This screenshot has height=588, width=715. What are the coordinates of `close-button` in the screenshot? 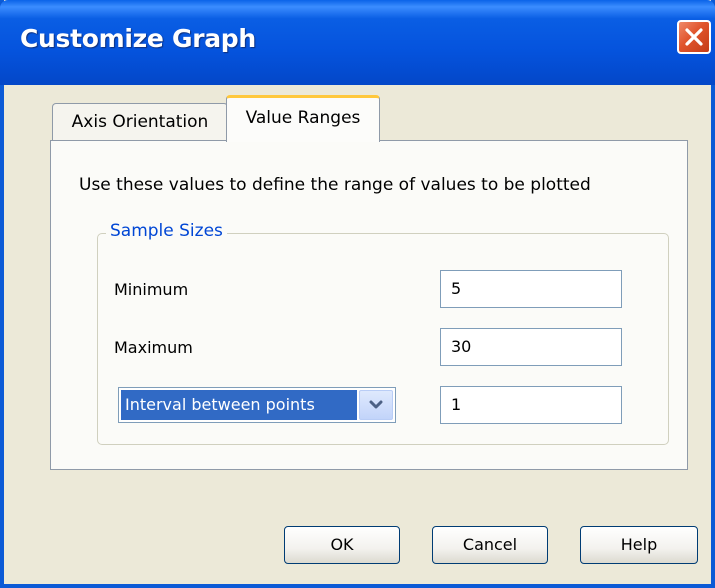 It's located at (694, 37).